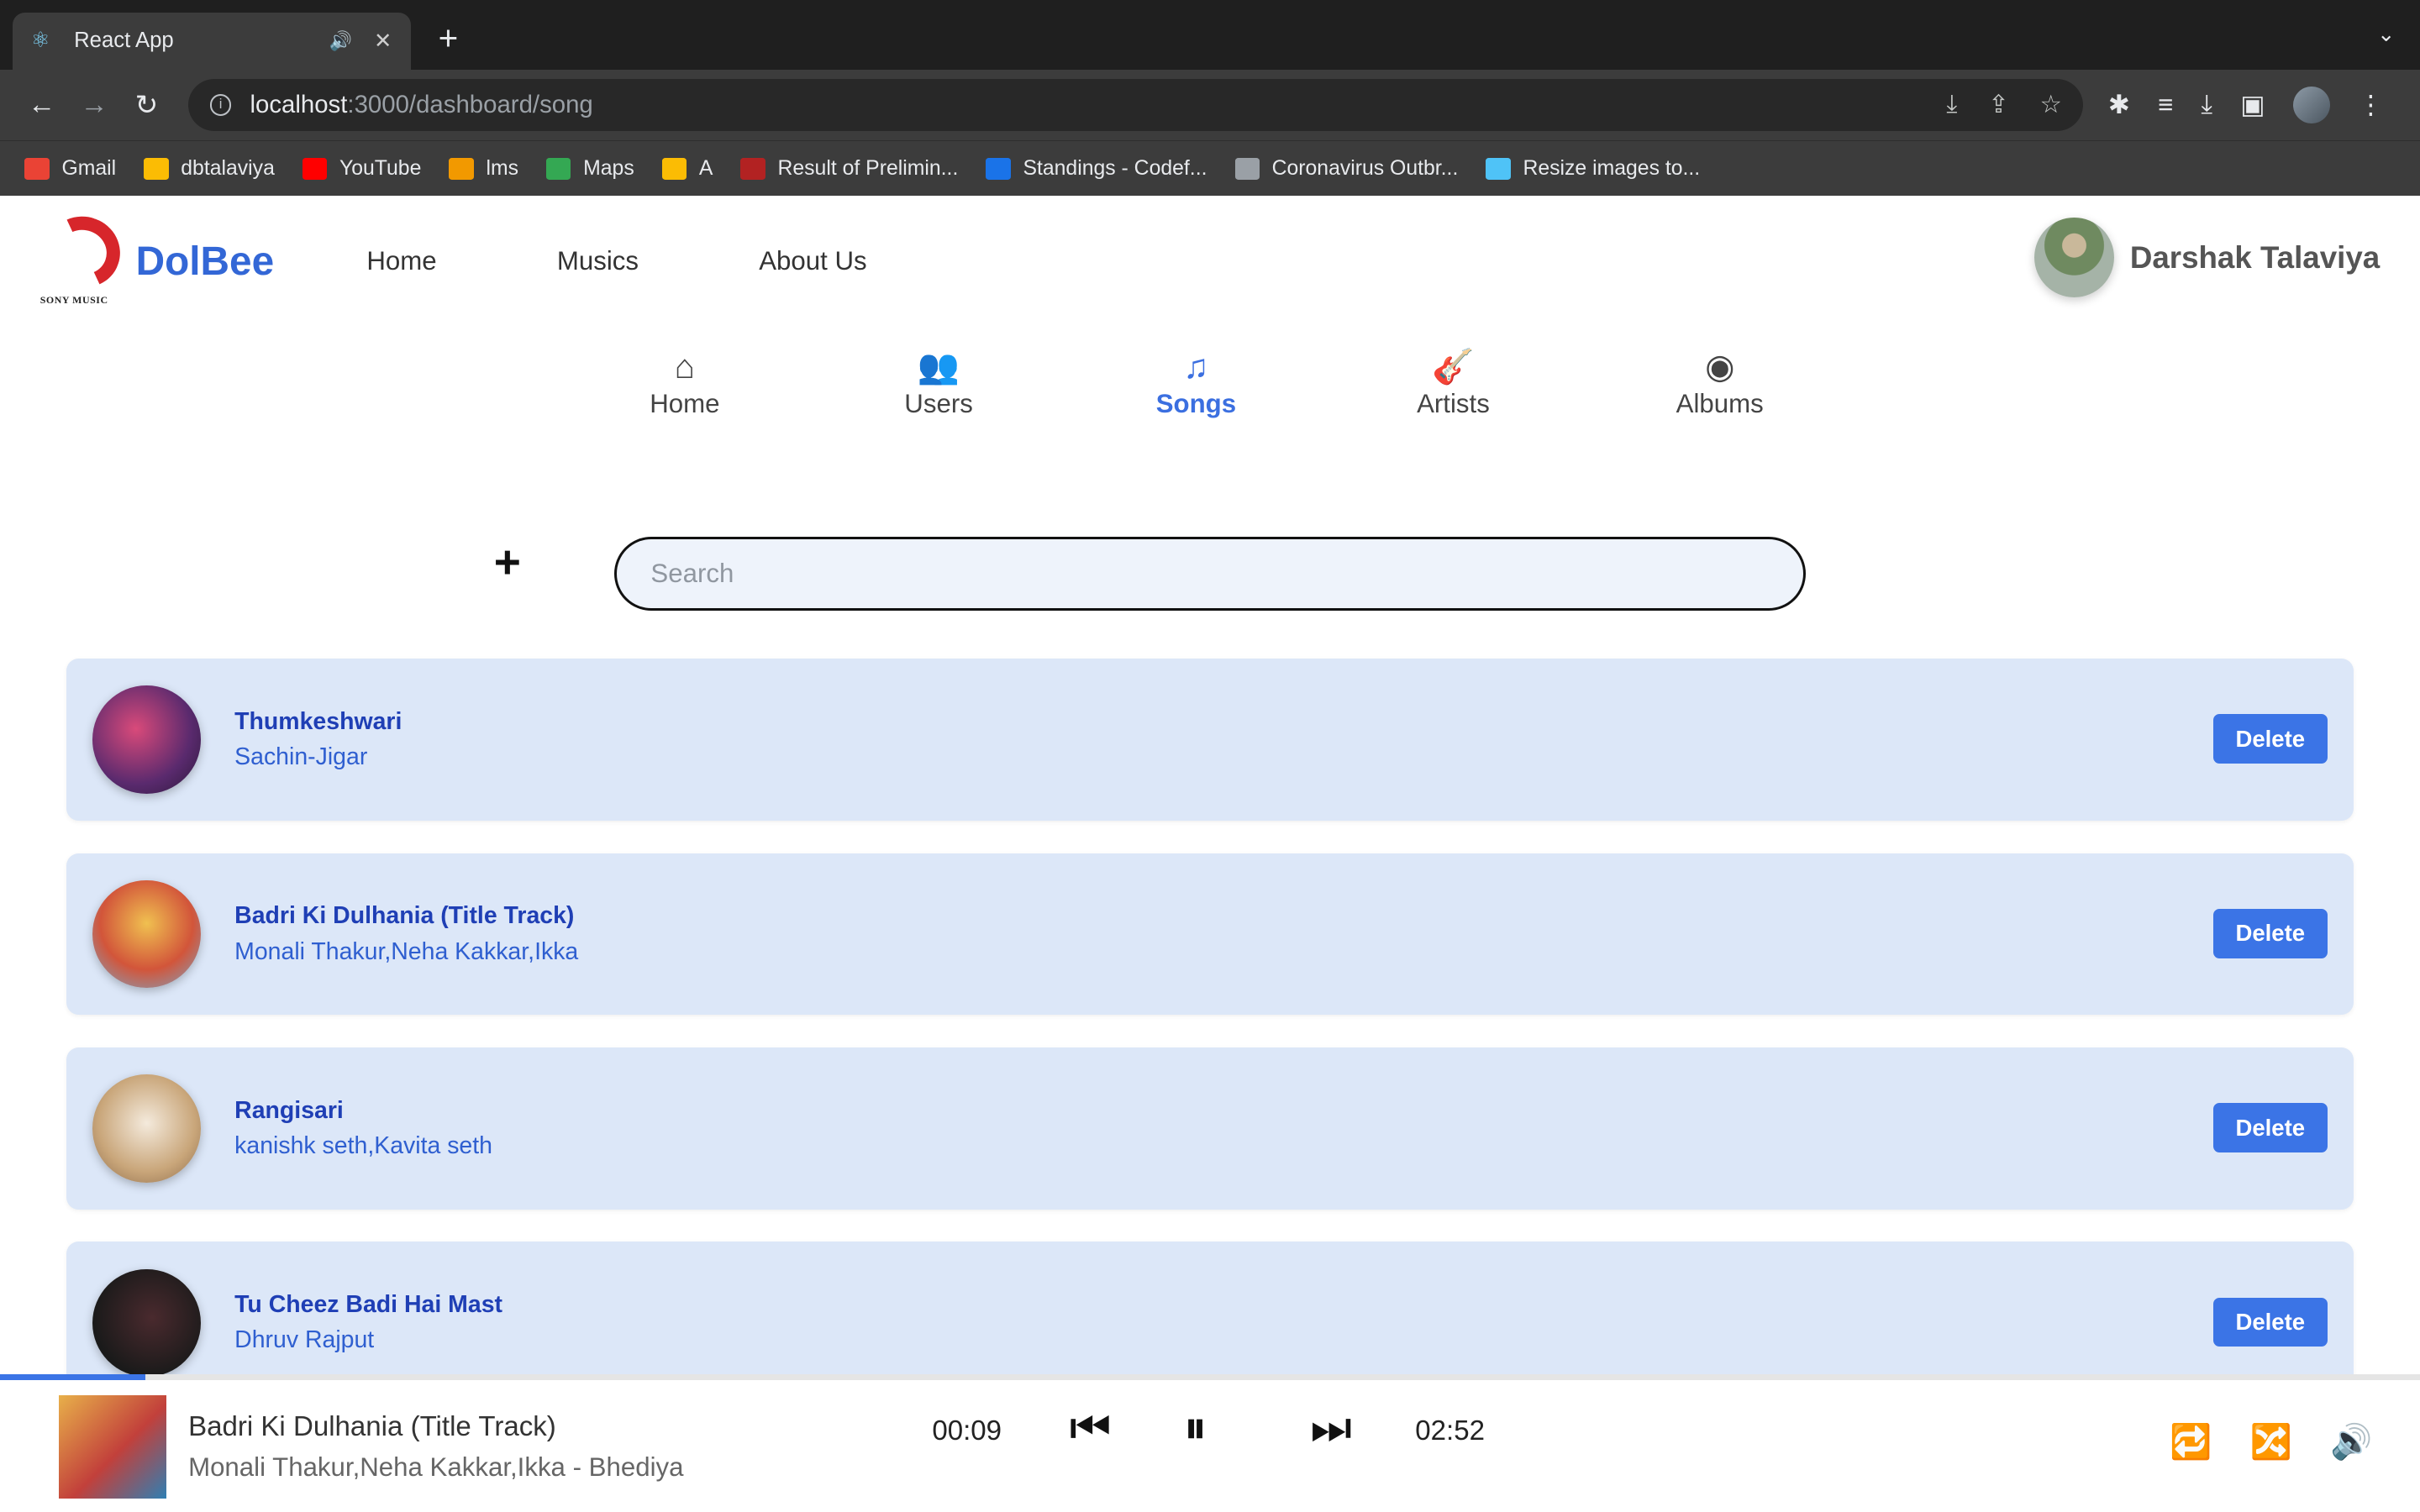 The height and width of the screenshot is (1512, 2420). I want to click on song-artist: Dhruv Rajput, so click(368, 1340).